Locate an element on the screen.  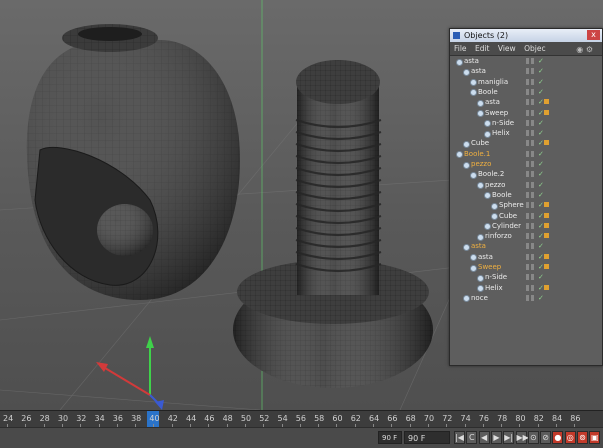
object-row: maniglia ✓ is located at coordinates (526, 82).